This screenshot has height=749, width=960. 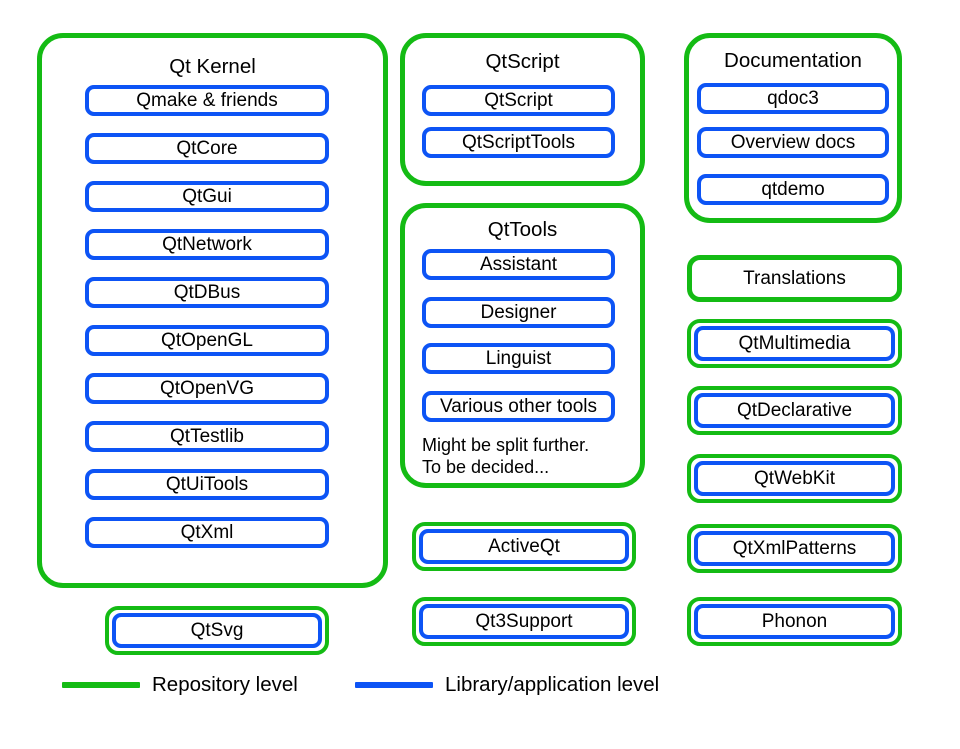 What do you see at coordinates (212, 66) in the screenshot?
I see `repo-title-qt-kernel: Qt Kernel` at bounding box center [212, 66].